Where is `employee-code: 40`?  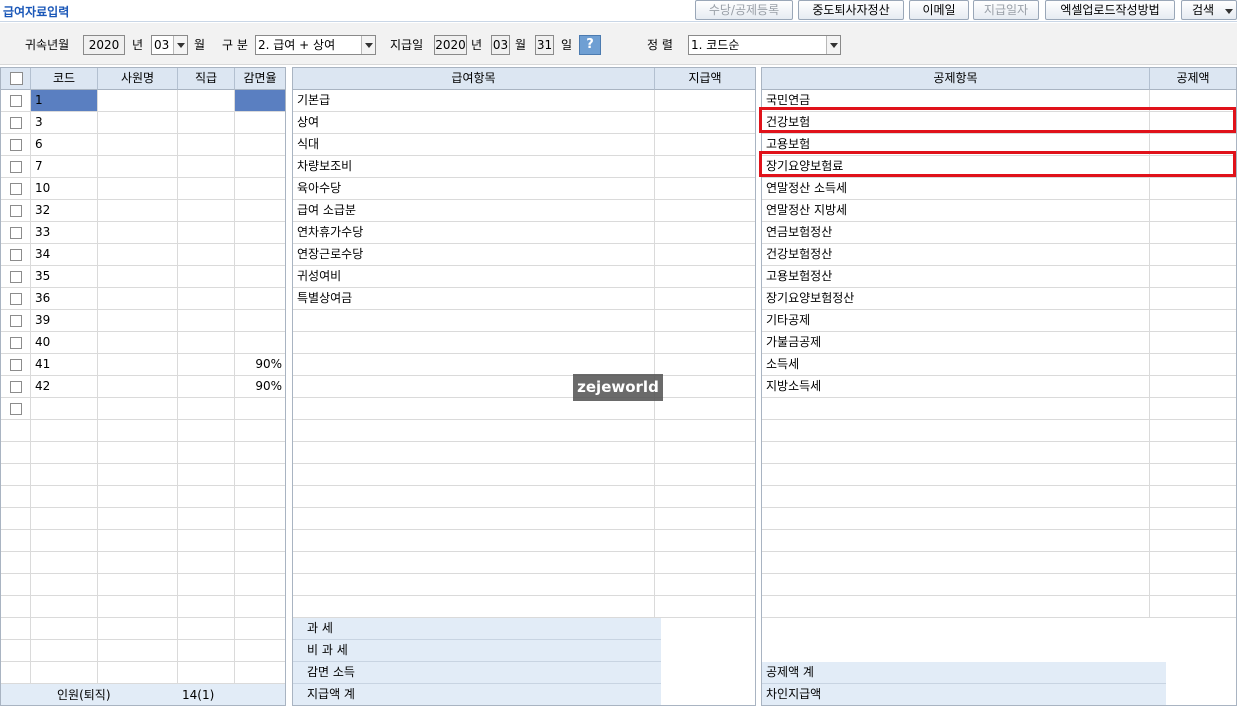
employee-code: 40 is located at coordinates (64, 343).